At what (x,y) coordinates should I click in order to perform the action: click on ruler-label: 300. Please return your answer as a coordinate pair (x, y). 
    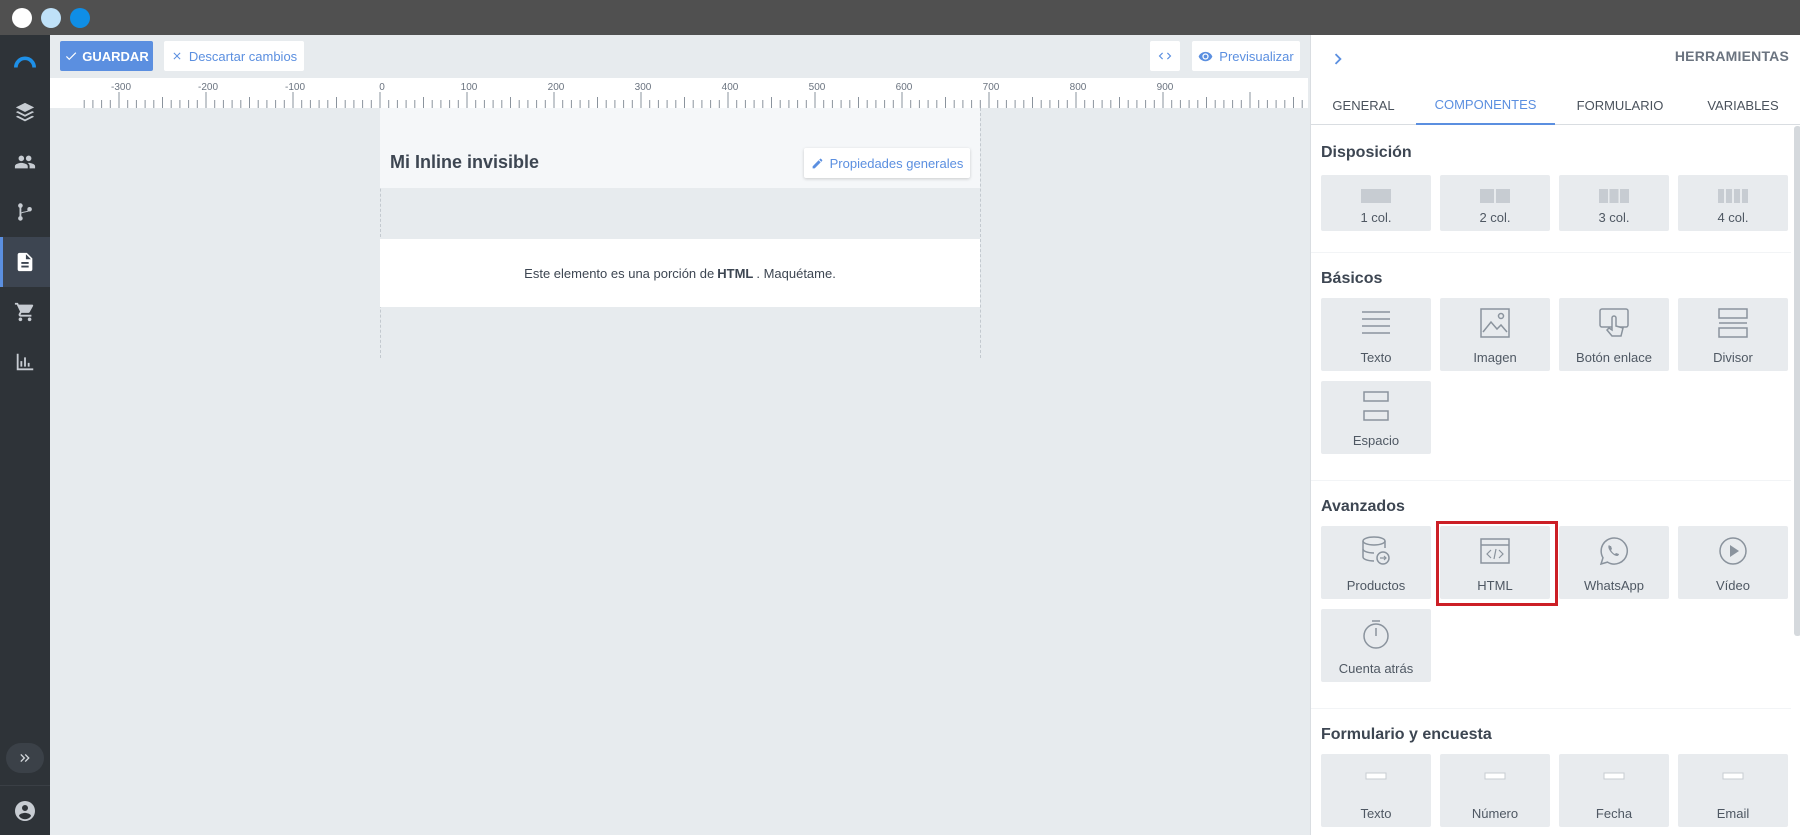
    Looking at the image, I should click on (643, 87).